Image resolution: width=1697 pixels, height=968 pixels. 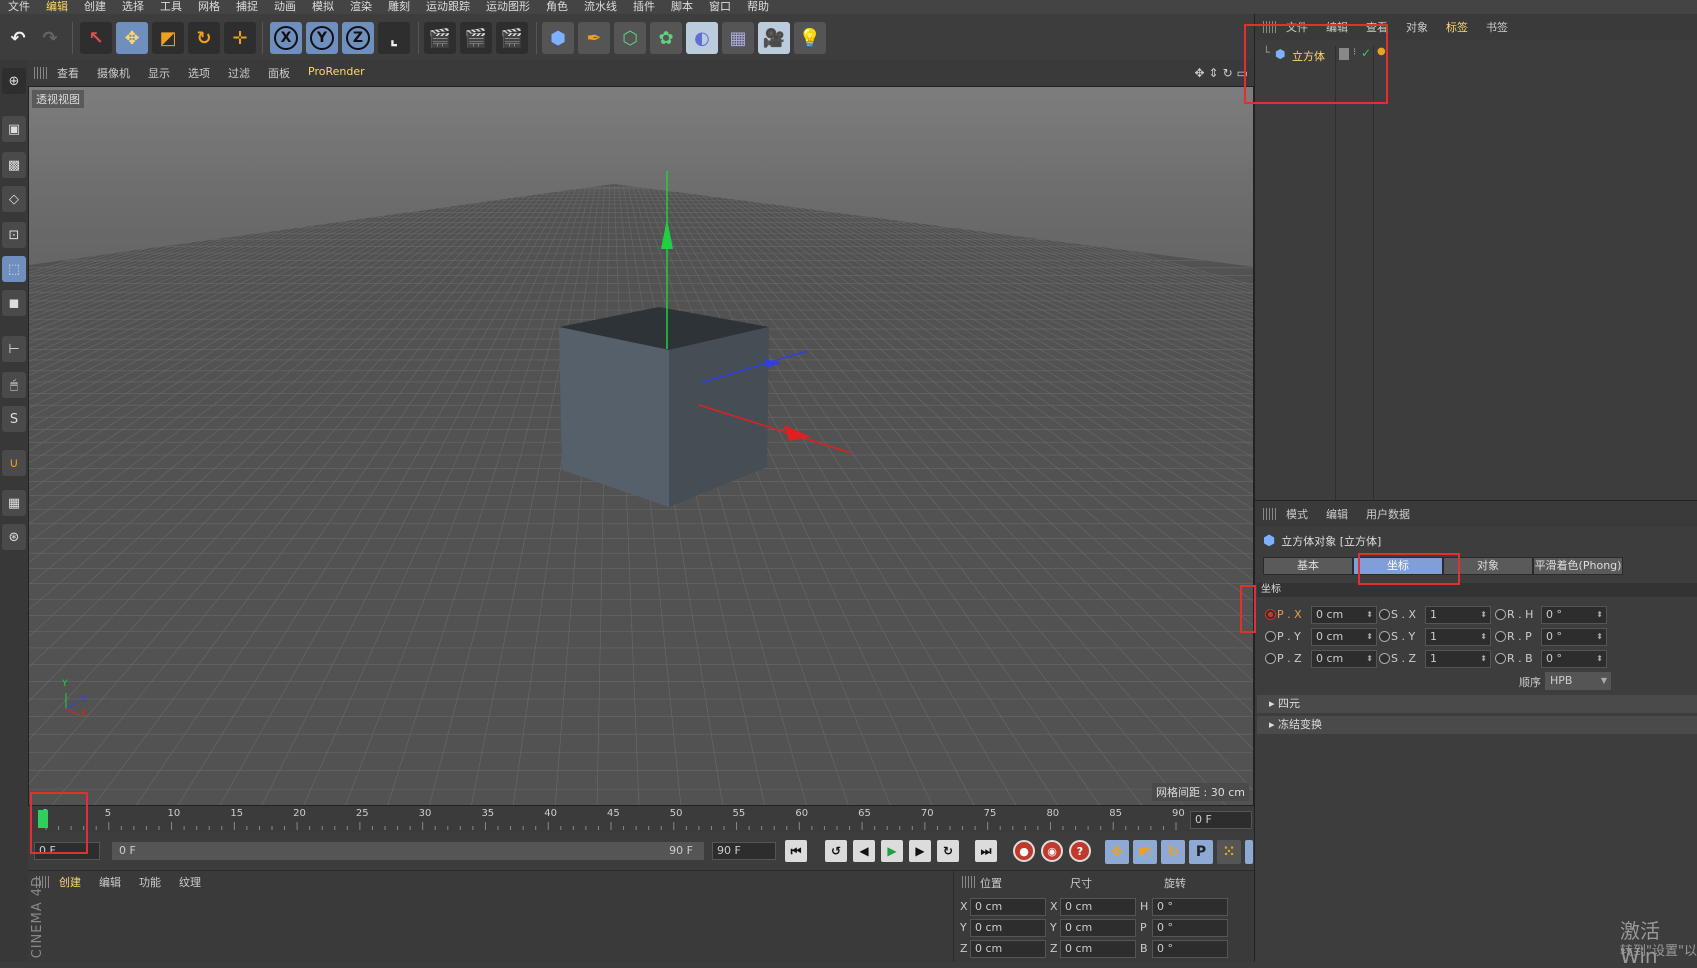 I want to click on material-menu-0: 创建, so click(x=70, y=882).